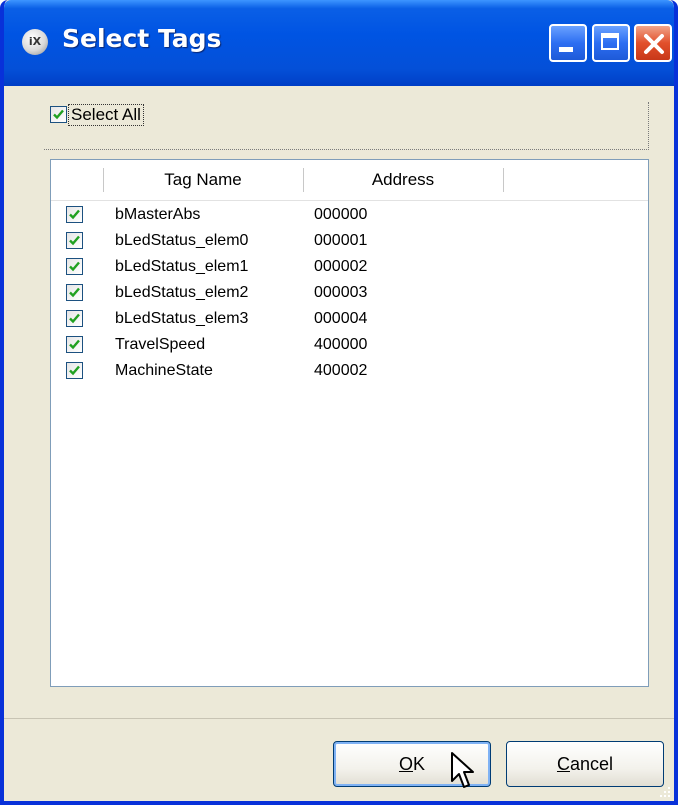 This screenshot has width=678, height=805. What do you see at coordinates (591, 764) in the screenshot?
I see `cancel-label-rest: ancel` at bounding box center [591, 764].